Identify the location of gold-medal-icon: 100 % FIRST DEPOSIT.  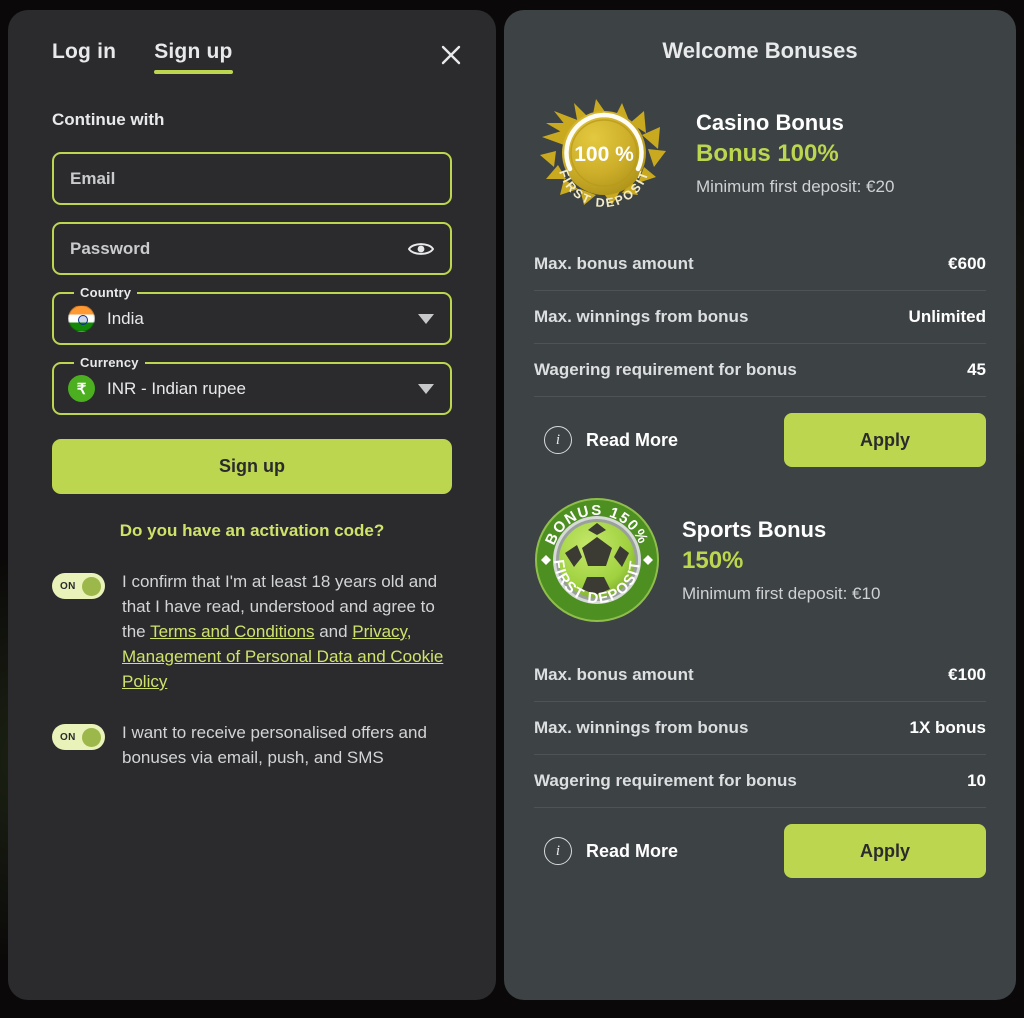
(604, 153).